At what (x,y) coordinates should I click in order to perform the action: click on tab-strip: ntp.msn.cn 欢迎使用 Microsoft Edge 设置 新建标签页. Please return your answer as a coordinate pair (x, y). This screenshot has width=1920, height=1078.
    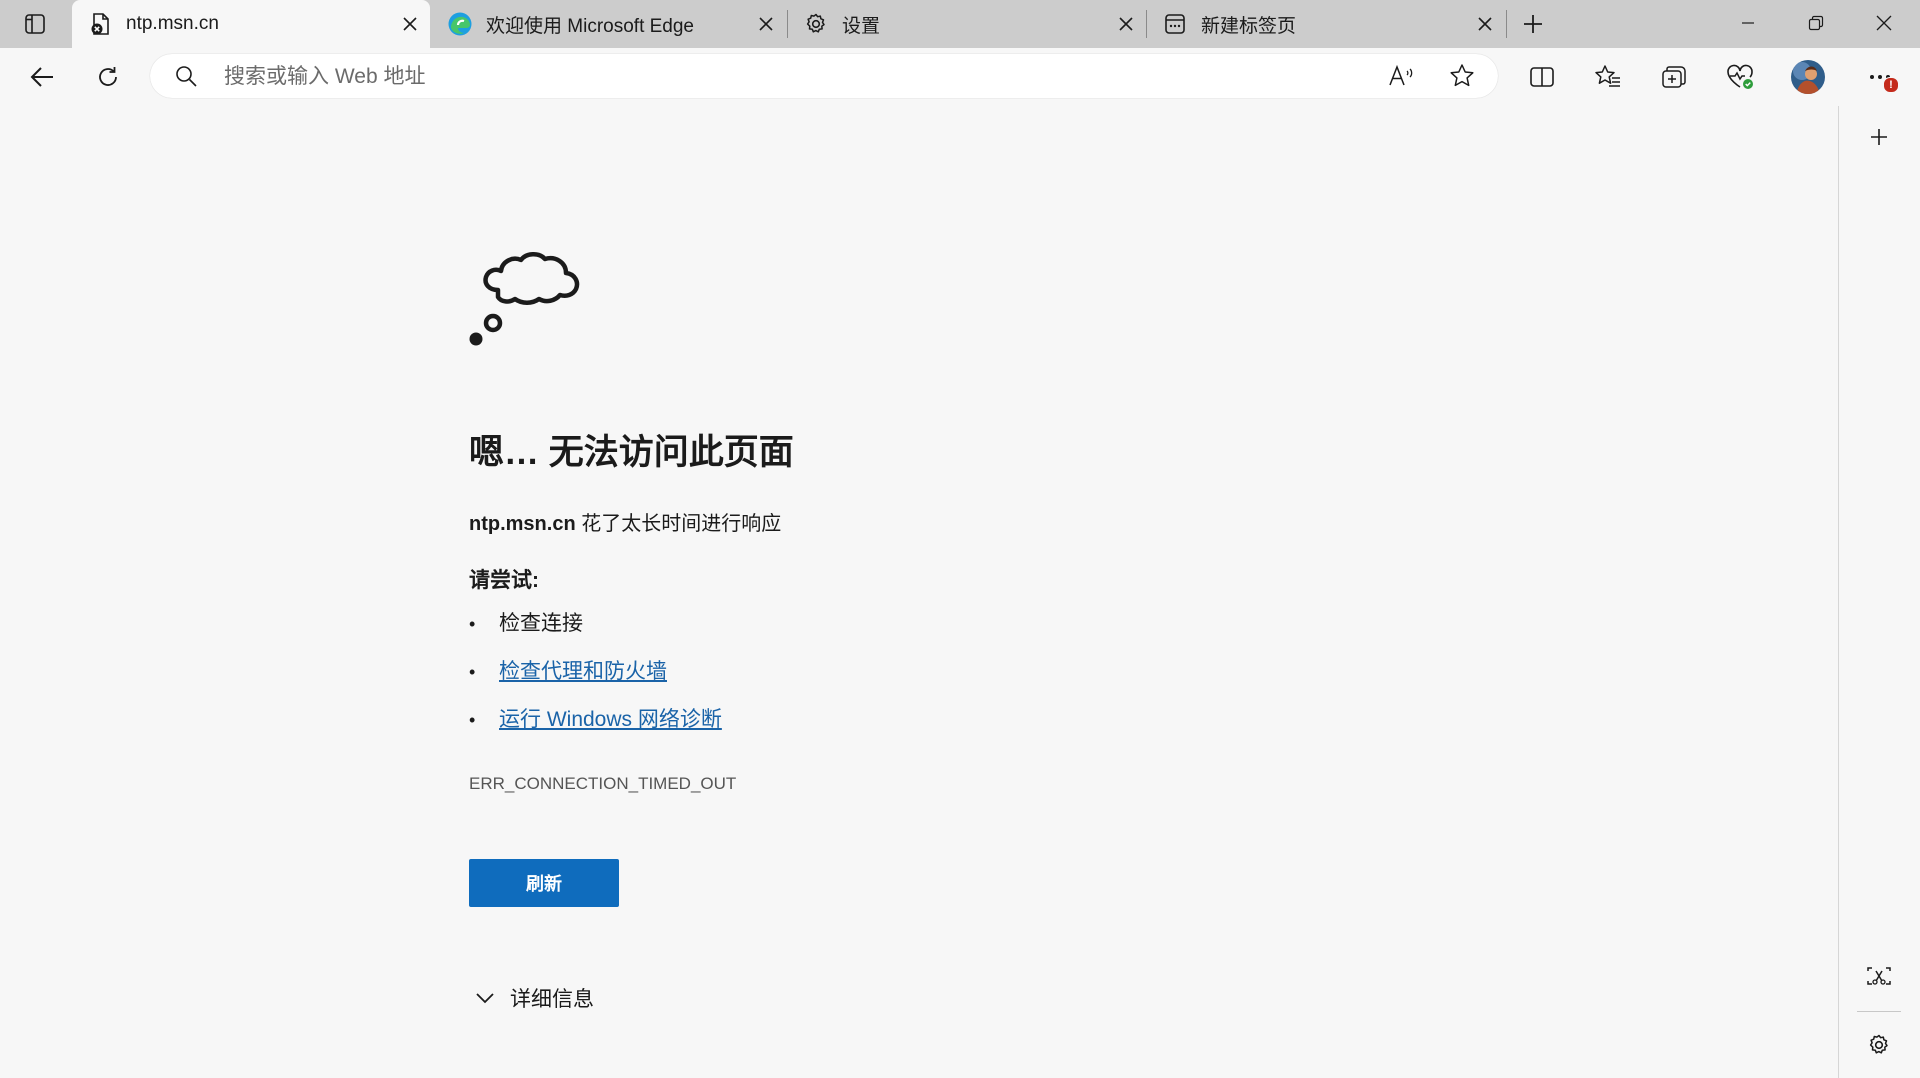
    Looking at the image, I should click on (960, 24).